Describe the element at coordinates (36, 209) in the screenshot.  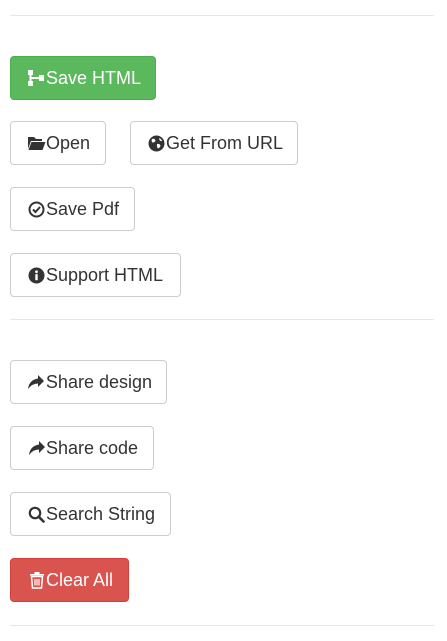
I see `check-circle-icon` at that location.